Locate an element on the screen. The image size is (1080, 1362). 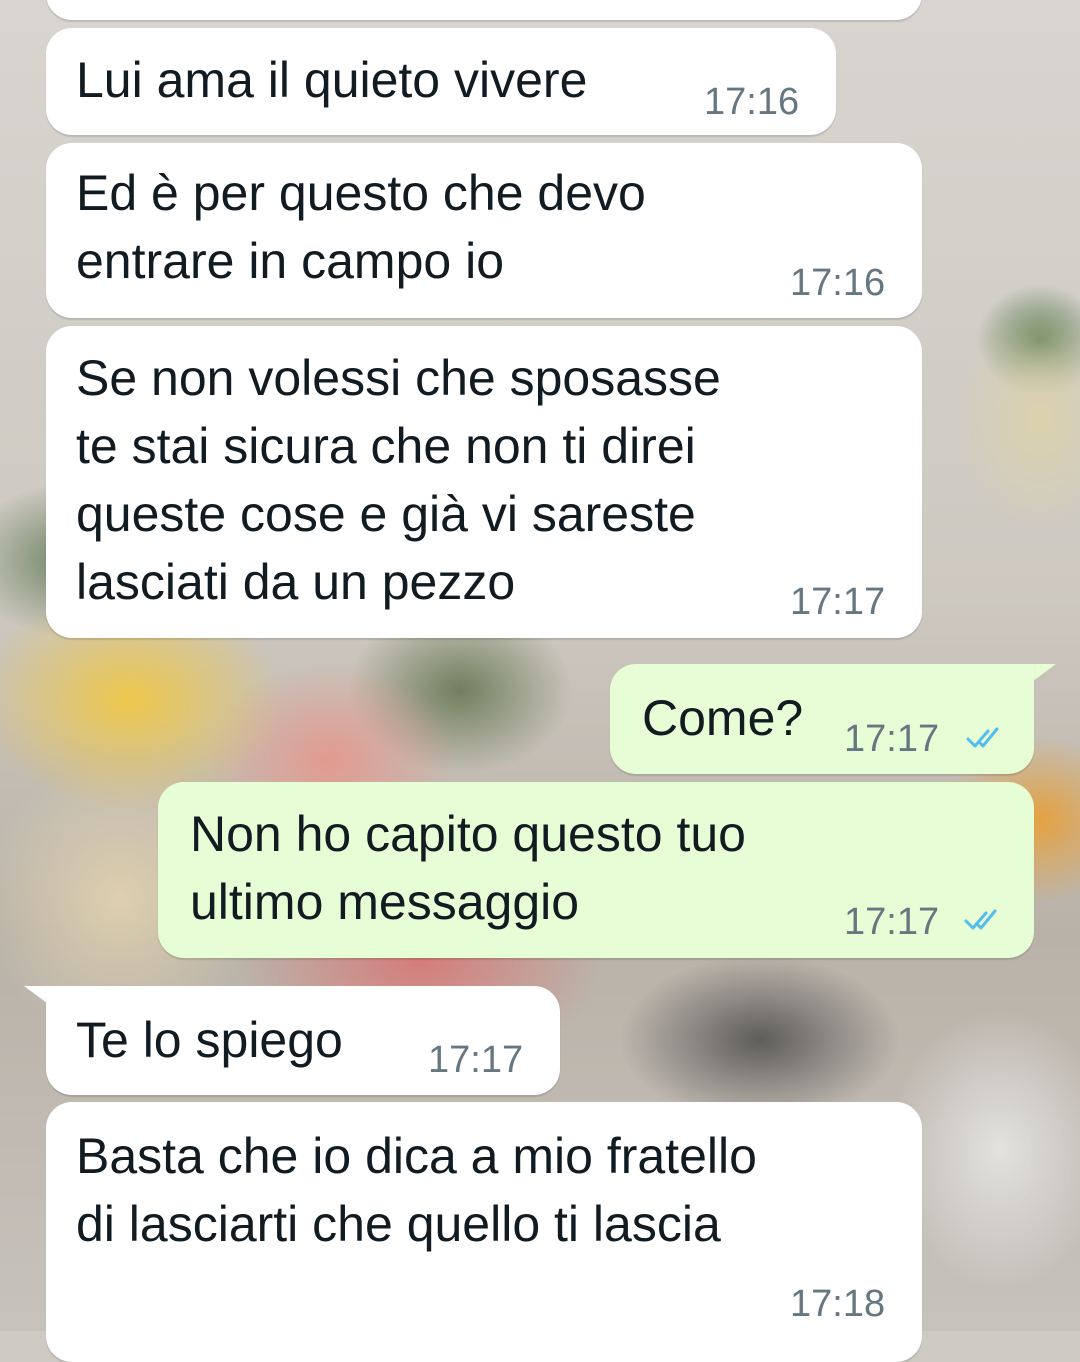
message-bubble-incoming: Te lo spiego 17:17 is located at coordinates (303, 1040).